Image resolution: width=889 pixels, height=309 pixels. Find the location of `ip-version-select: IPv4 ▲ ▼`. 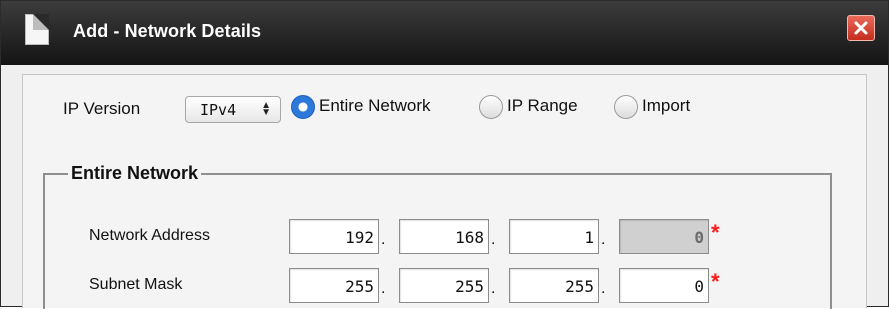

ip-version-select: IPv4 ▲ ▼ is located at coordinates (233, 109).